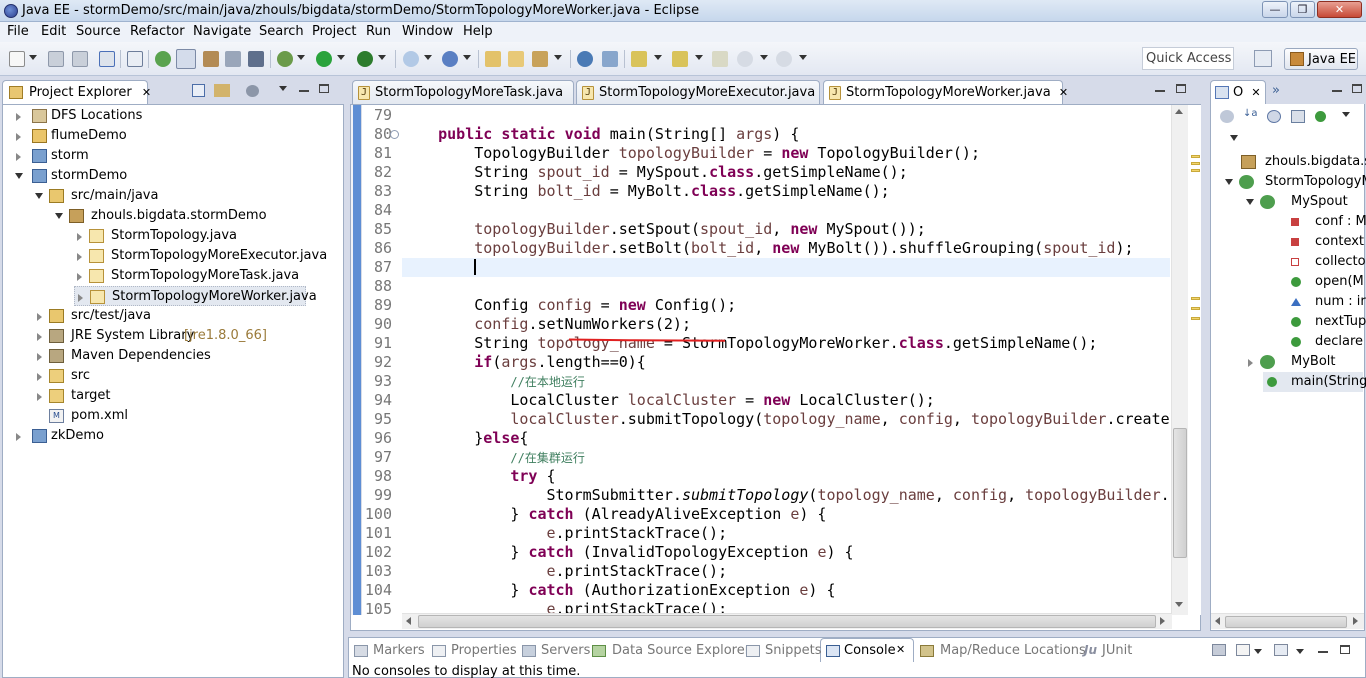 Image resolution: width=1366 pixels, height=678 pixels. What do you see at coordinates (558, 57) in the screenshot?
I see `pencil-dropdown-icon` at bounding box center [558, 57].